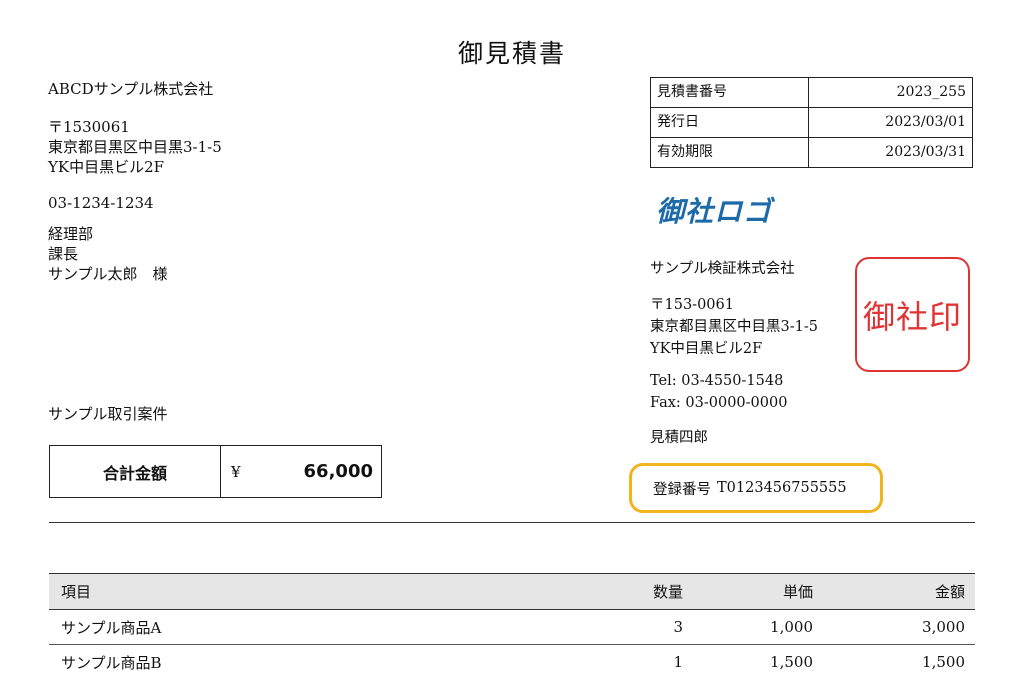  Describe the element at coordinates (512, 522) in the screenshot. I see `section-divider` at that location.